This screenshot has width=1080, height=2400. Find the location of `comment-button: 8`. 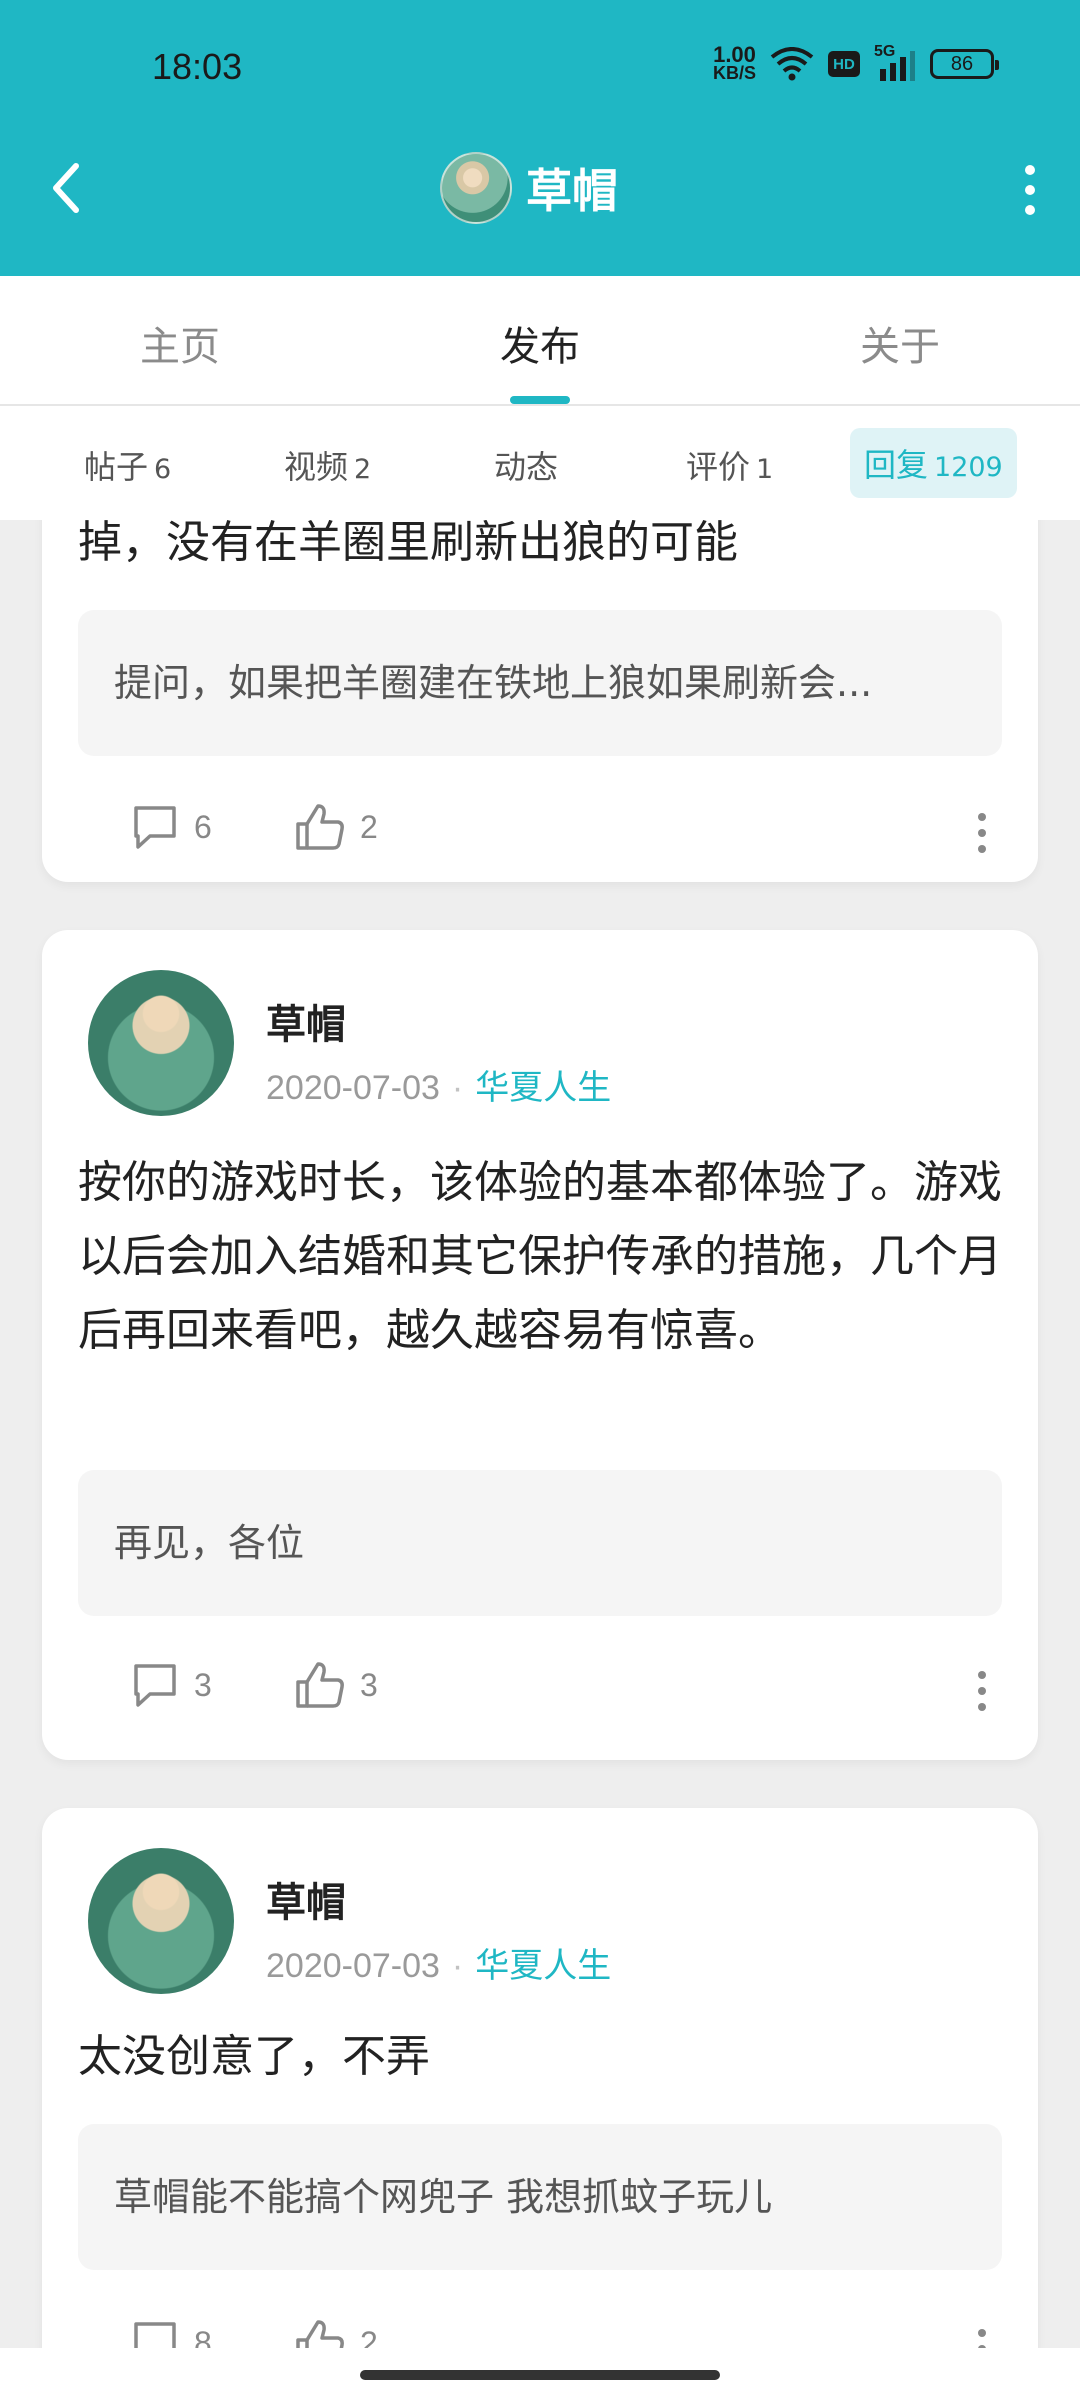

comment-button: 8 is located at coordinates (171, 2333).